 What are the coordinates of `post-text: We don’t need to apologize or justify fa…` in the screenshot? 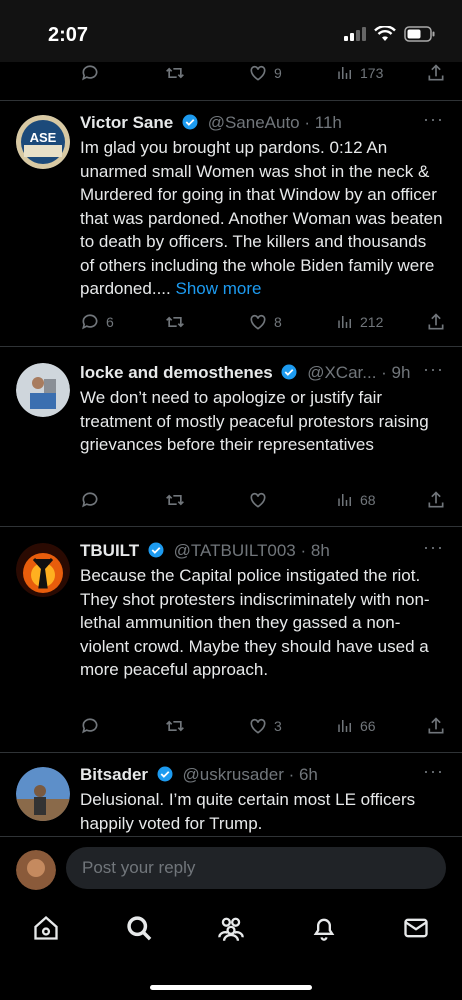 It's located at (254, 421).